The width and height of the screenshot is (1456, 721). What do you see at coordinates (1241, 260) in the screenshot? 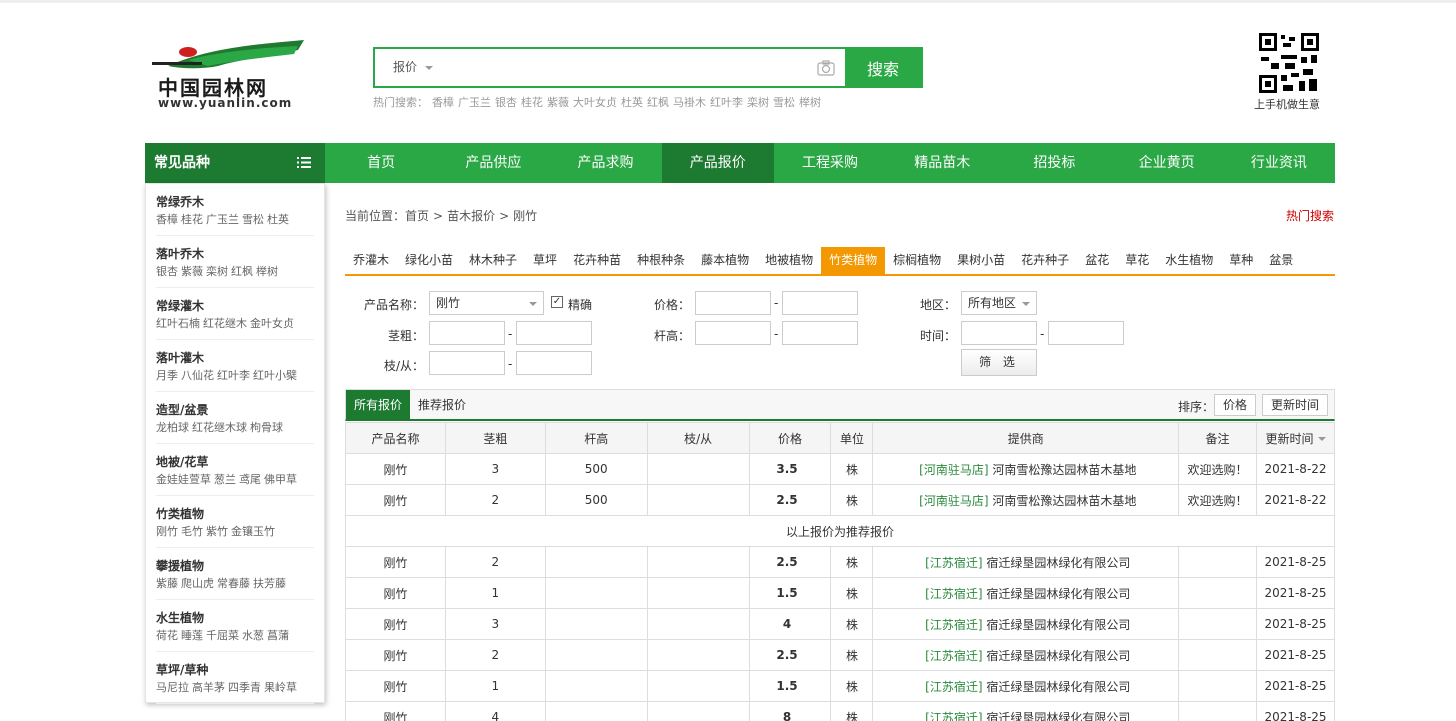
I see `category-tab: 草种` at bounding box center [1241, 260].